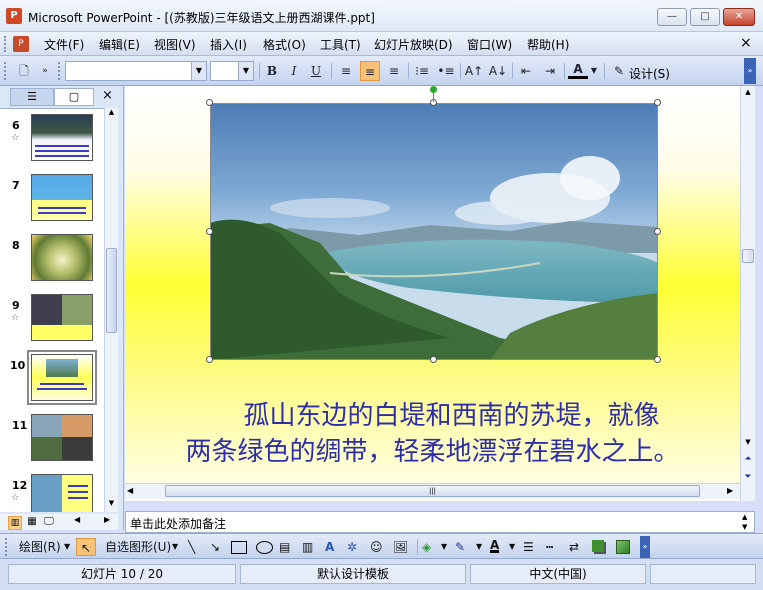 This screenshot has height=590, width=763. Describe the element at coordinates (175, 44) in the screenshot. I see `menu-view: 视图(V)` at that location.